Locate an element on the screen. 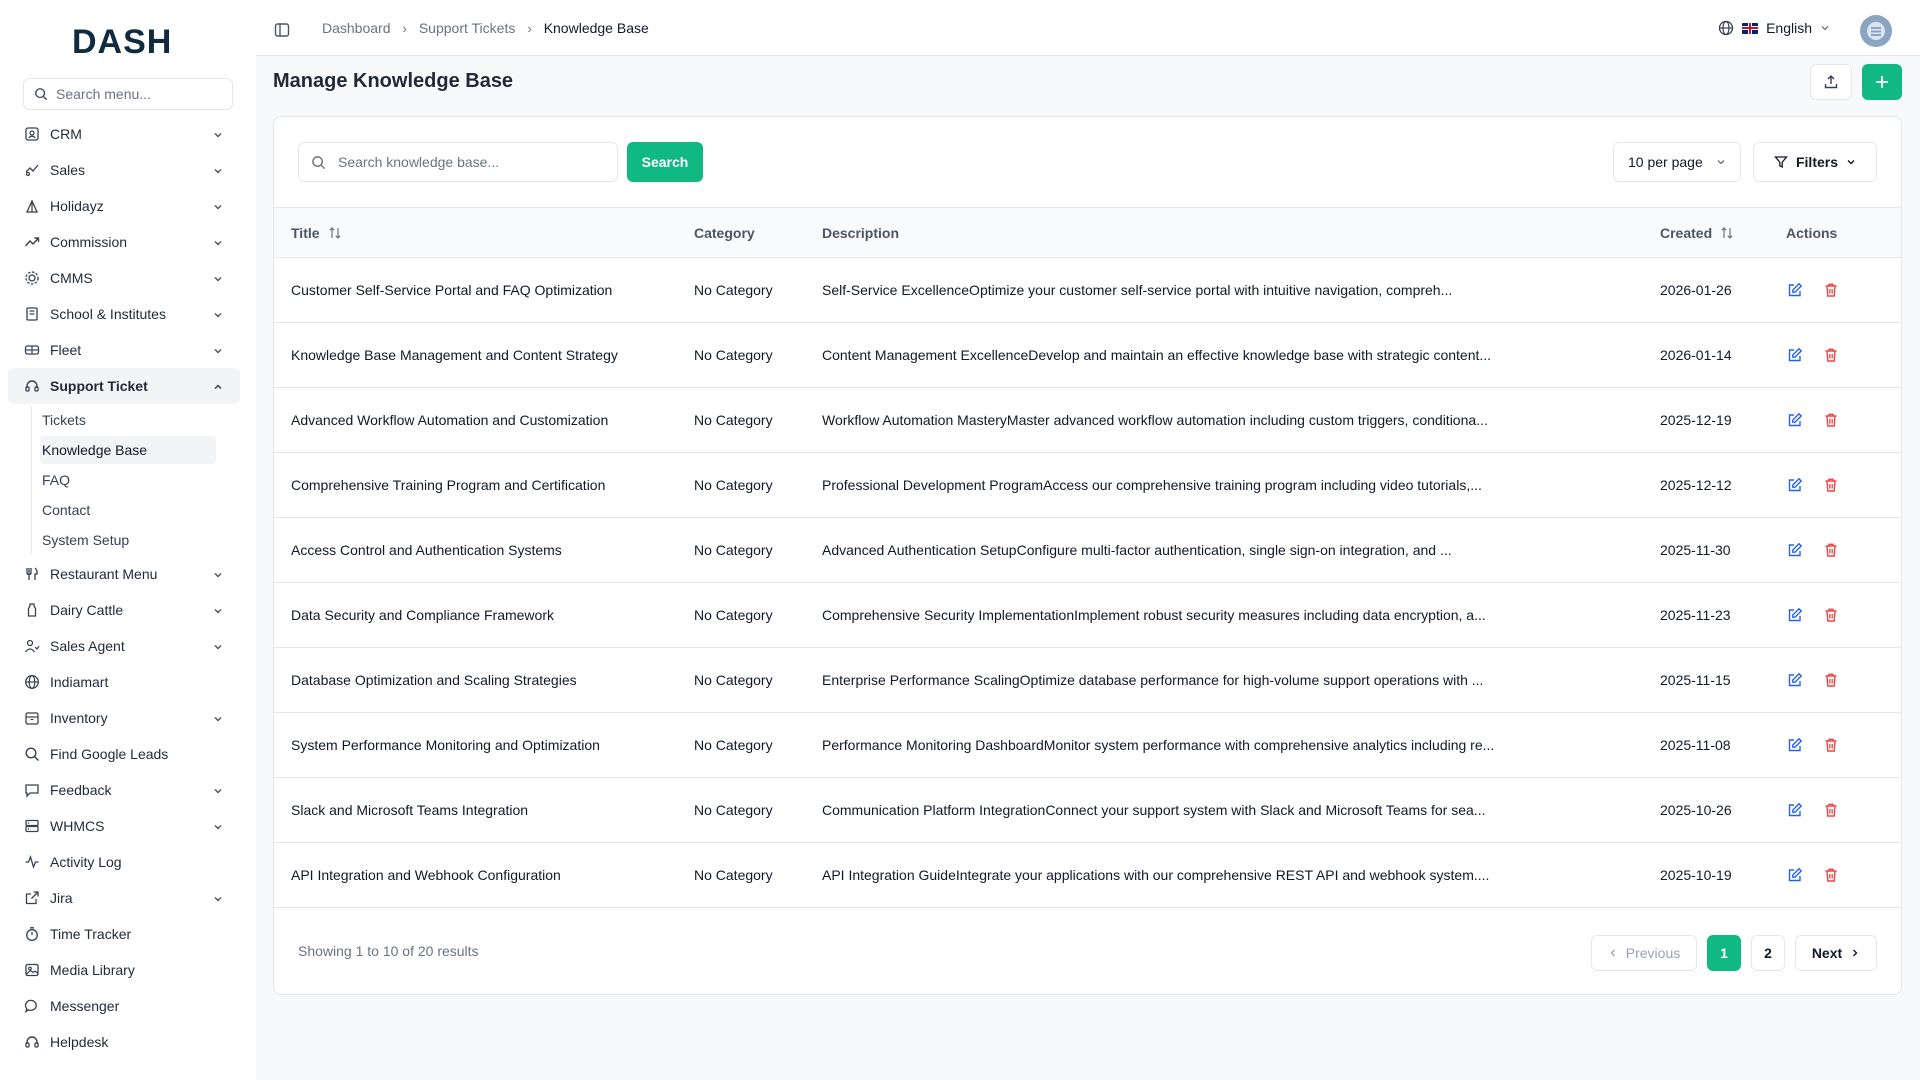 Image resolution: width=1920 pixels, height=1080 pixels. export-button is located at coordinates (1831, 82).